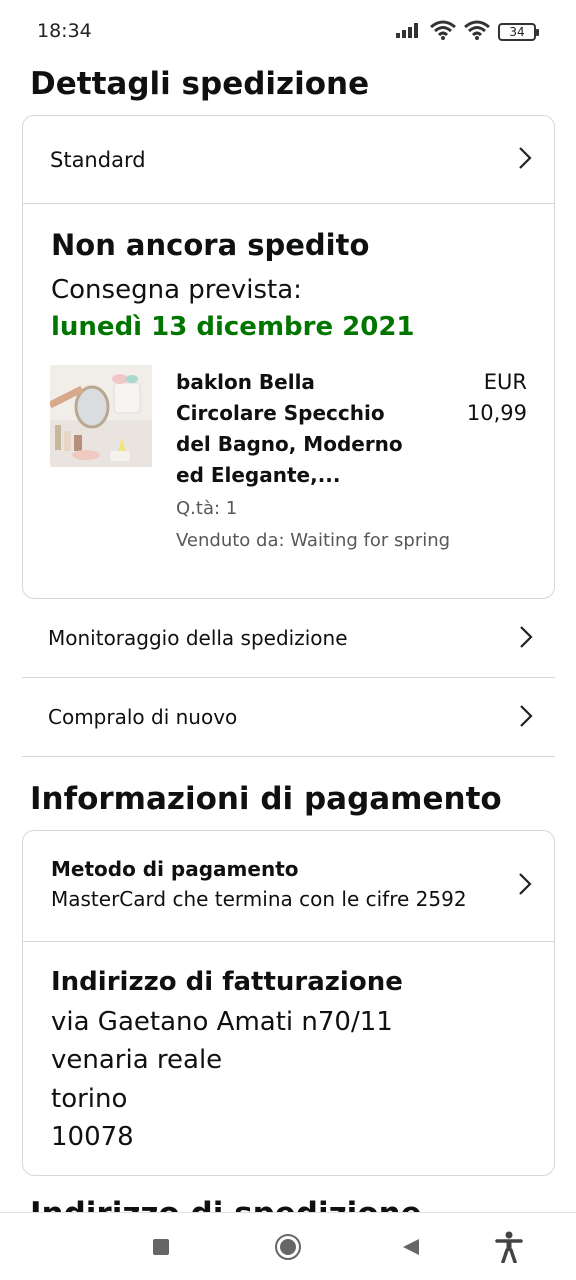  What do you see at coordinates (288, 159) in the screenshot?
I see `shipping-method-row: Standard` at bounding box center [288, 159].